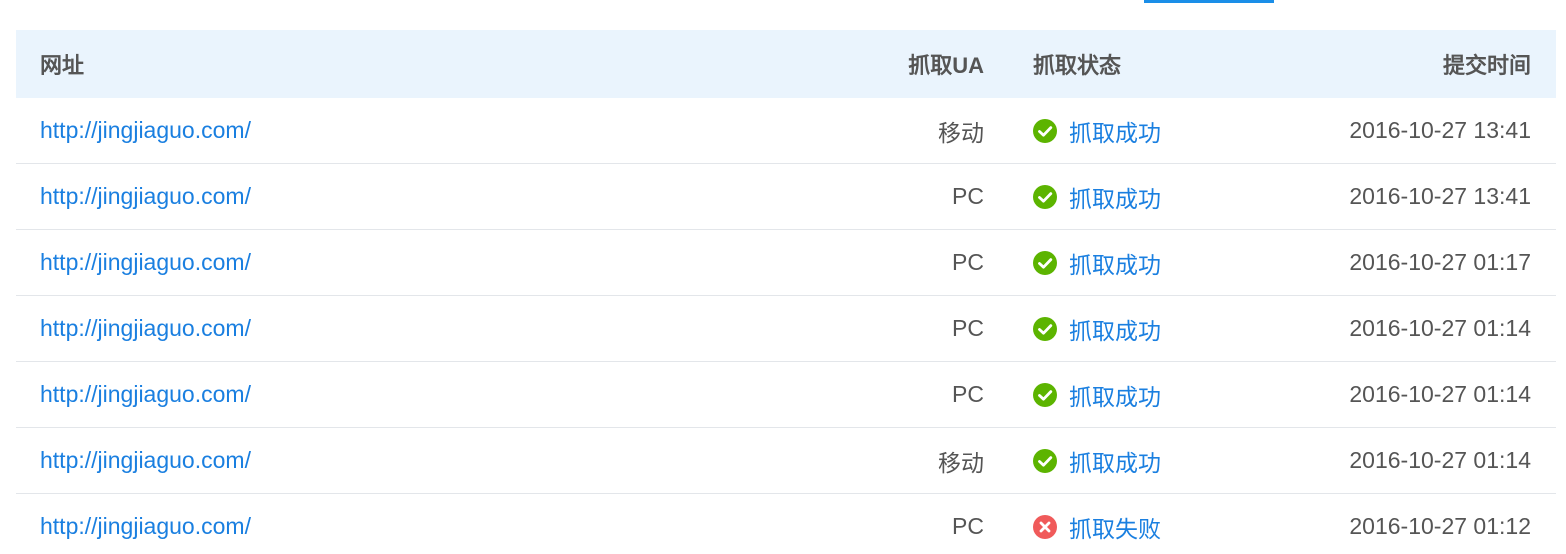 This screenshot has width=1566, height=554. What do you see at coordinates (62, 65) in the screenshot?
I see `header-url: 网址` at bounding box center [62, 65].